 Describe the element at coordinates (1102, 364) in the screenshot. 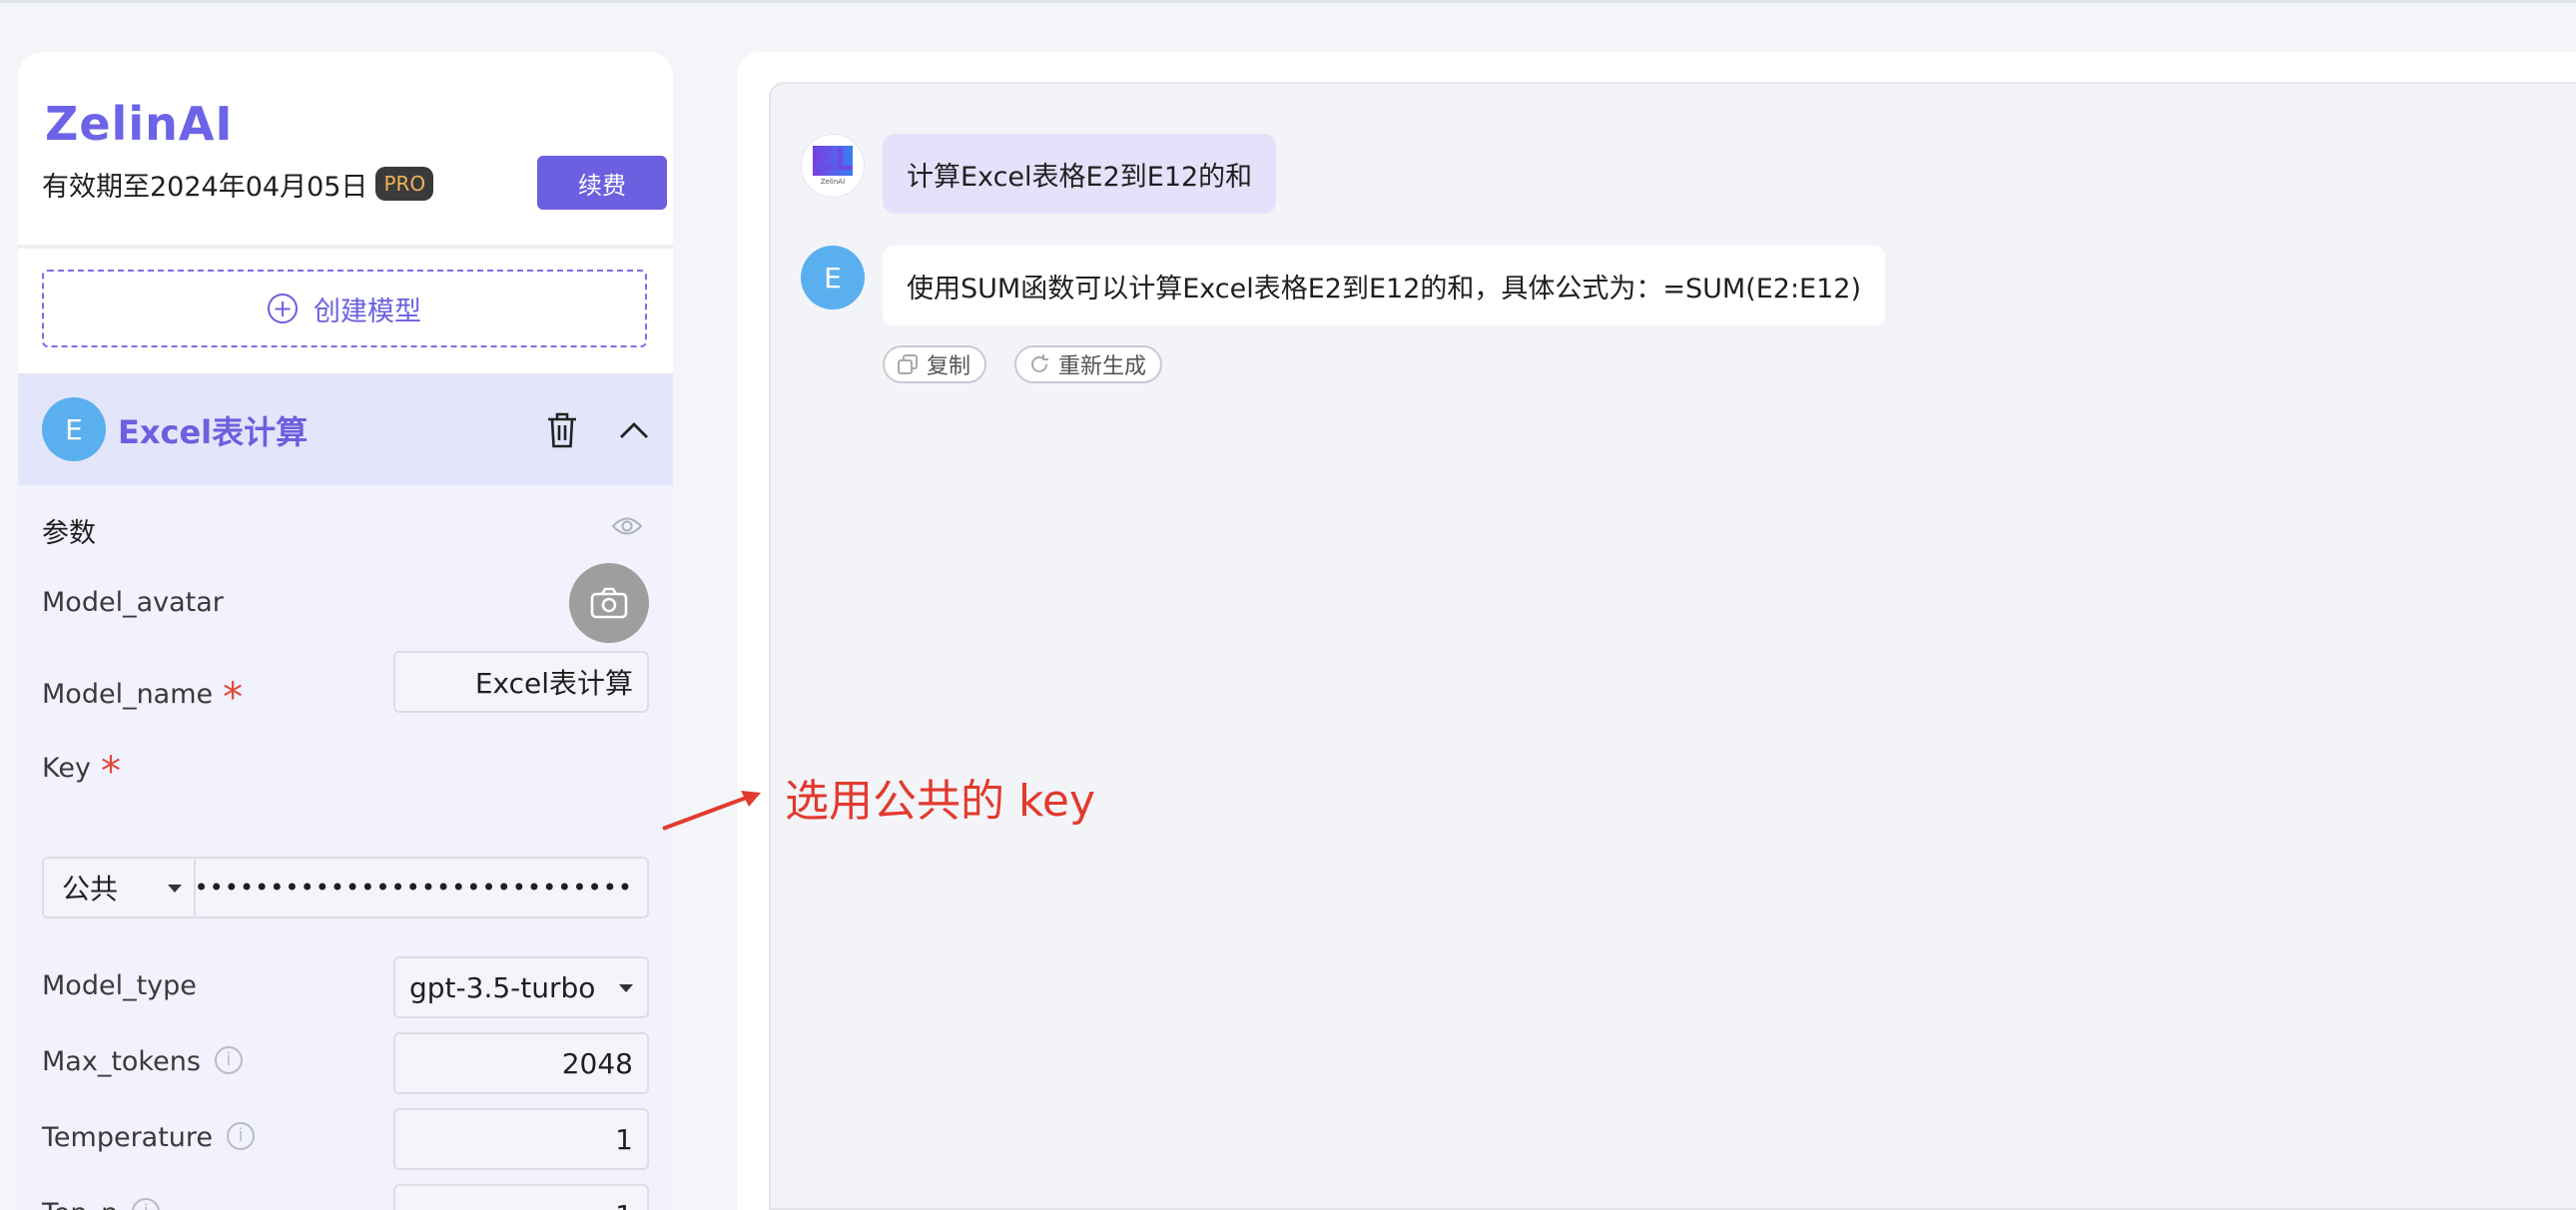

I see `regenerate-label: 重新生成` at that location.